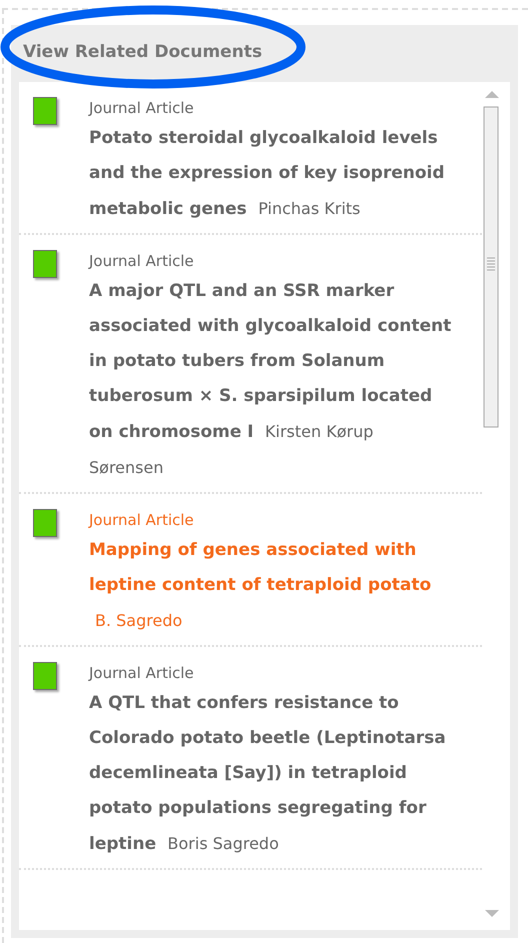 The image size is (528, 943). I want to click on document-link: Mapping of genes associated with leptine content of tetraploid potato B. Sagredo, so click(270, 586).